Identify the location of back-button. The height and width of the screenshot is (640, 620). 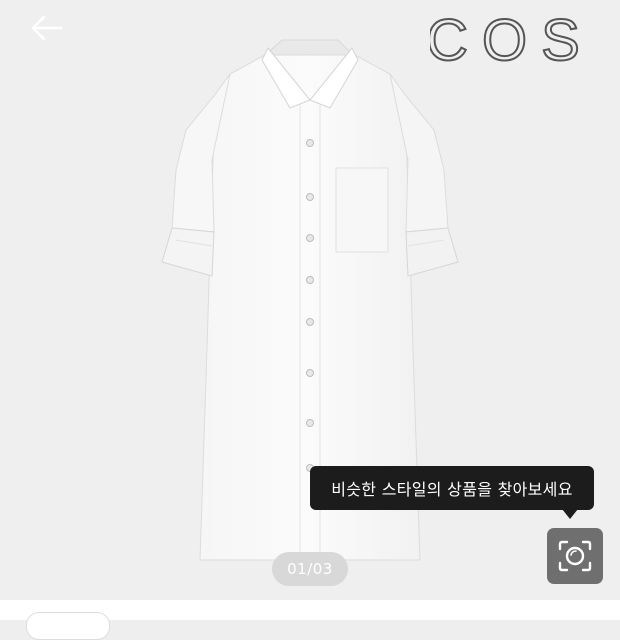
(46, 28).